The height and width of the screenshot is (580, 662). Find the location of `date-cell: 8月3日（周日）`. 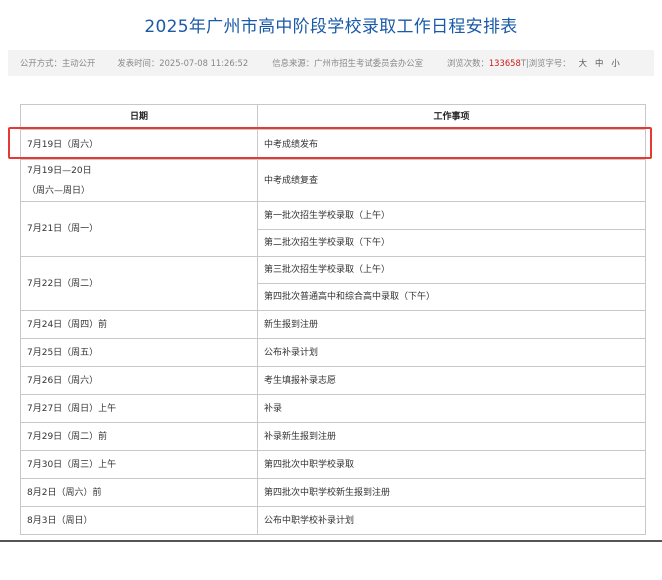

date-cell: 8月3日（周日） is located at coordinates (139, 520).